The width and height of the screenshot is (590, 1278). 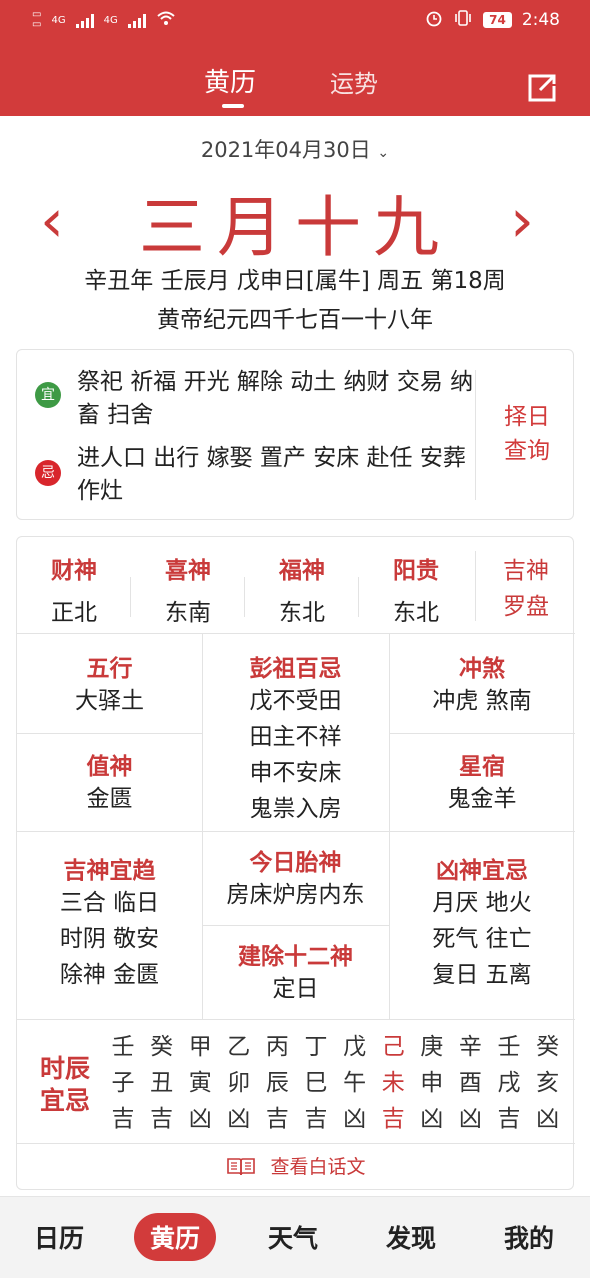 What do you see at coordinates (295, 863) in the screenshot?
I see `taishen-title: 今日胎神` at bounding box center [295, 863].